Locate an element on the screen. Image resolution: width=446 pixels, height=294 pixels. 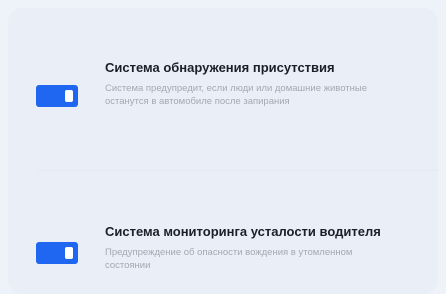
fatigue-monitoring-toggle is located at coordinates (57, 253).